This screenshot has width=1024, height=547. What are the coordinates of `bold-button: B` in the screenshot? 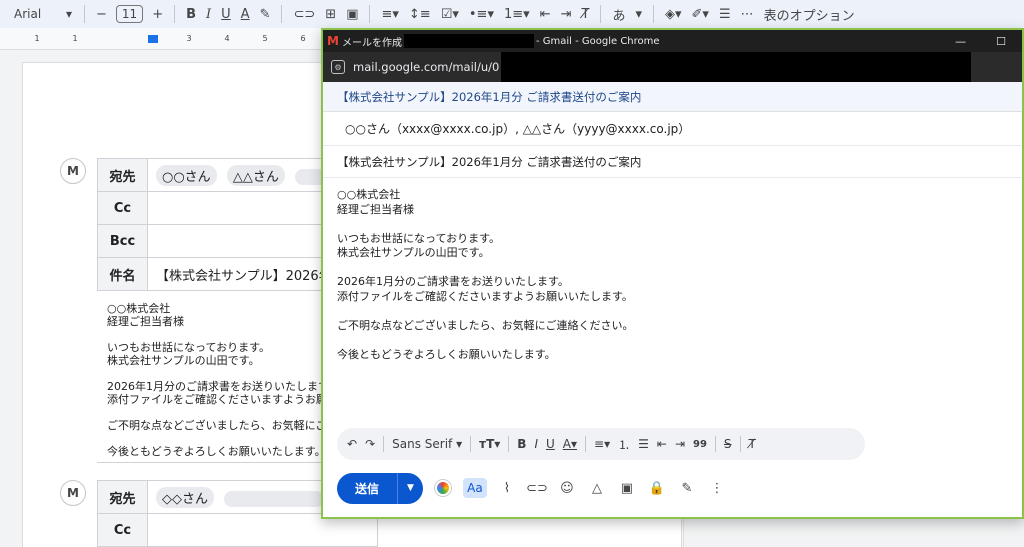 It's located at (191, 14).